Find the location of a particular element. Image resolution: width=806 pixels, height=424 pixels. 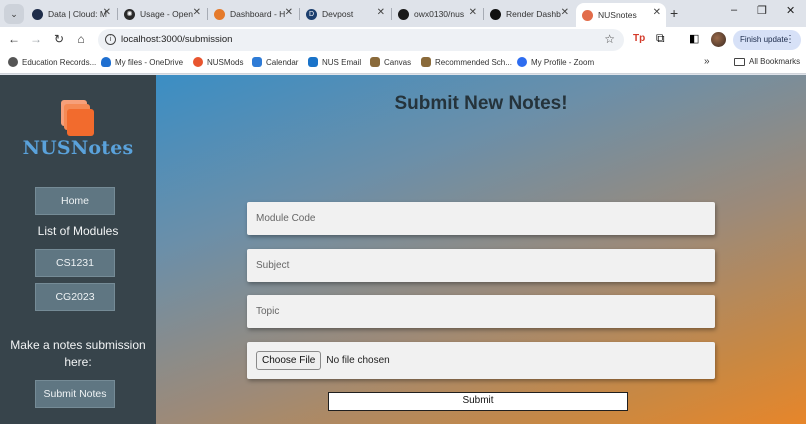

zoom-icon is located at coordinates (522, 62).